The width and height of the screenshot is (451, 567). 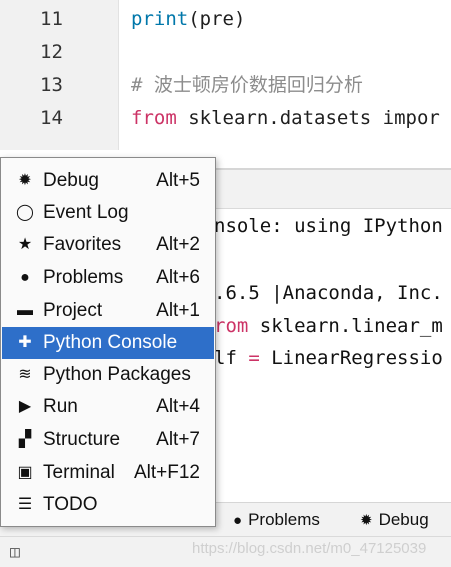 I want to click on console-input-line: rom sklearn.linear_m, so click(x=328, y=326).